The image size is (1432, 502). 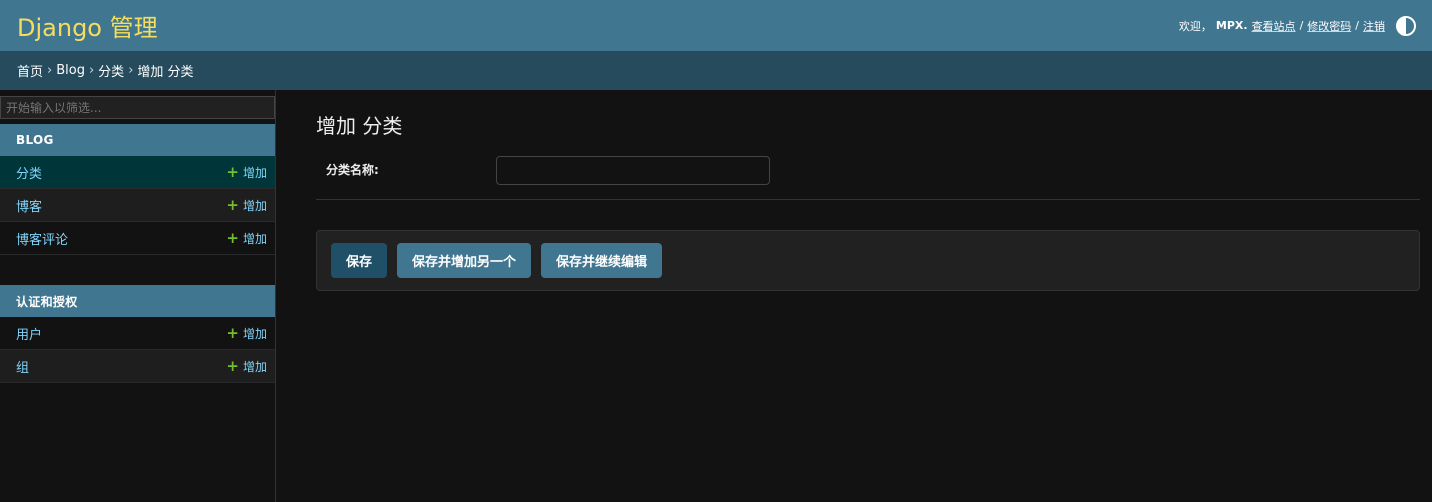 I want to click on save-button: 保存, so click(x=359, y=260).